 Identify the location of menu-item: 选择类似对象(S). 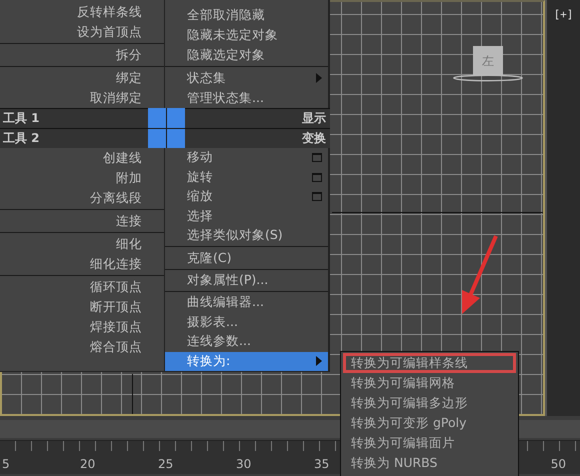
(246, 236).